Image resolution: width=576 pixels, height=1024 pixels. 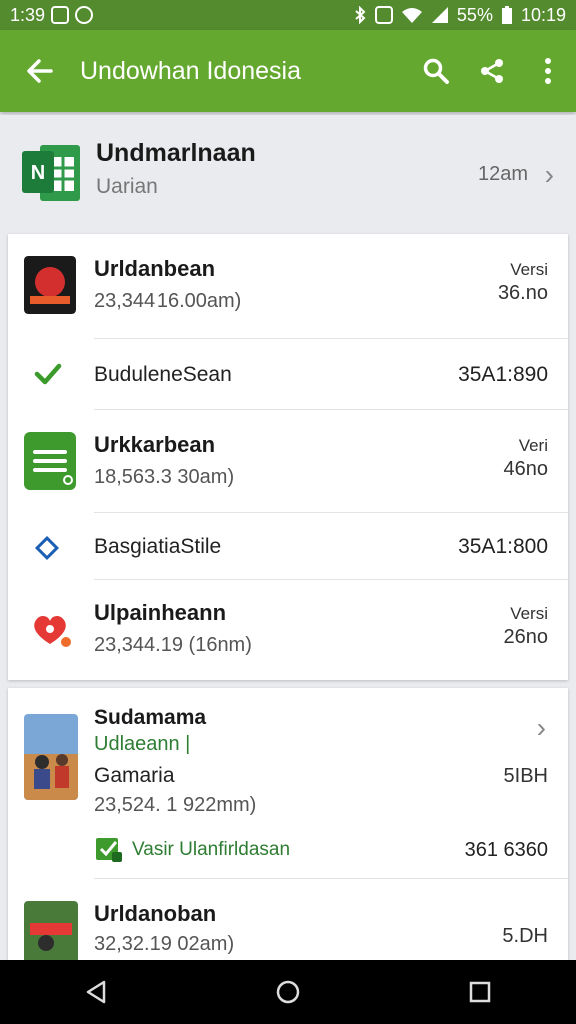 I want to click on list-item: BuduleneSean 35A1:890, so click(x=288, y=374).